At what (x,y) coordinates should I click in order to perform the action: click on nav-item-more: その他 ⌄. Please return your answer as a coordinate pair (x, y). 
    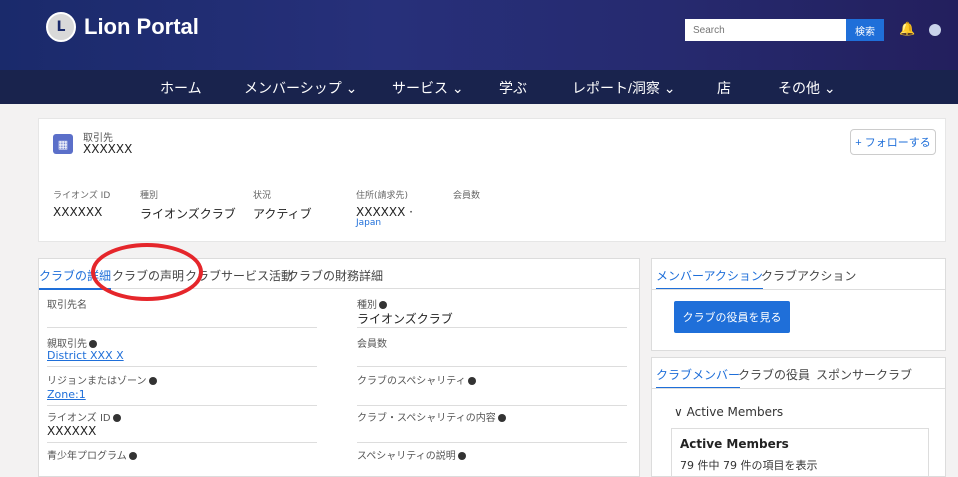
    Looking at the image, I should click on (807, 88).